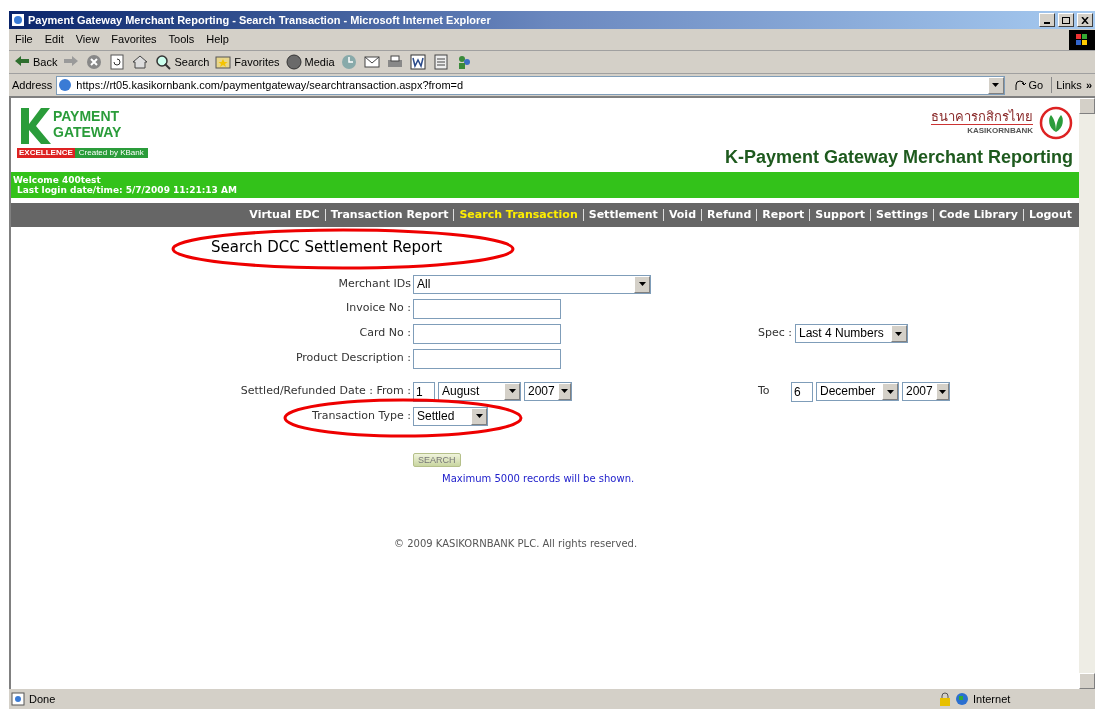  What do you see at coordinates (729, 215) in the screenshot?
I see `nav-link: Refund` at bounding box center [729, 215].